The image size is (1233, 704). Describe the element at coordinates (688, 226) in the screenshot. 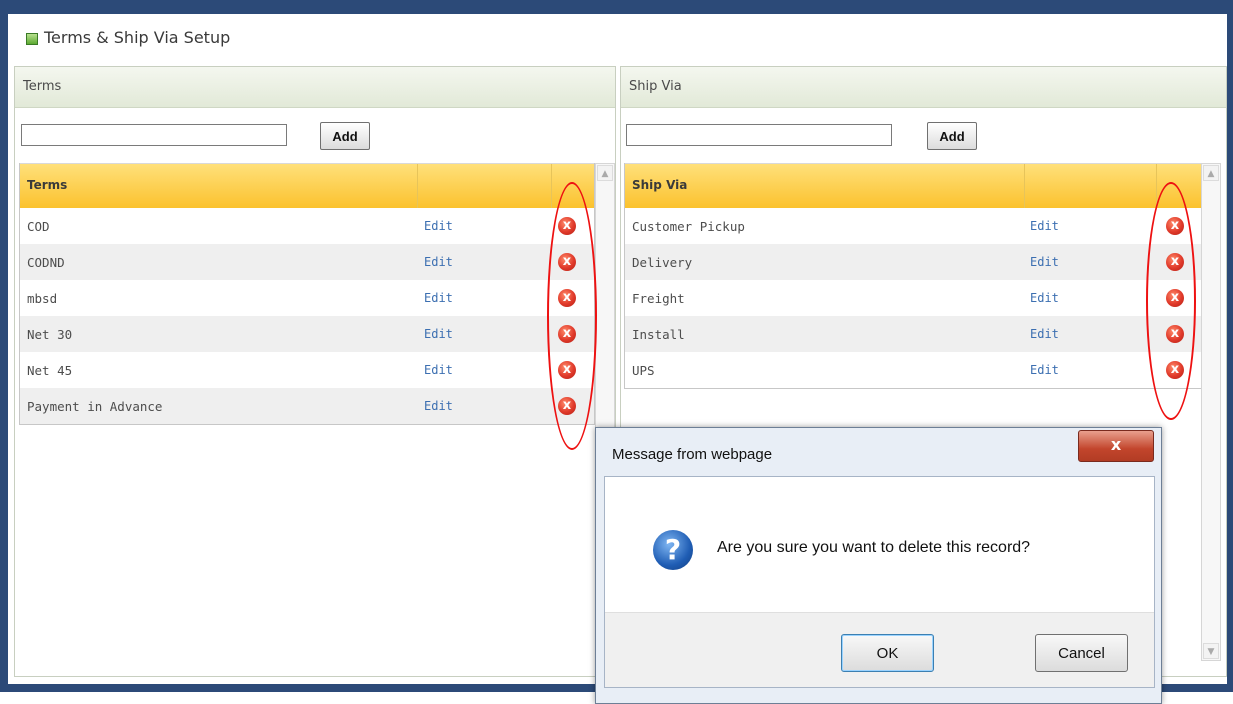

I see `row-name: Customer Pickup` at that location.